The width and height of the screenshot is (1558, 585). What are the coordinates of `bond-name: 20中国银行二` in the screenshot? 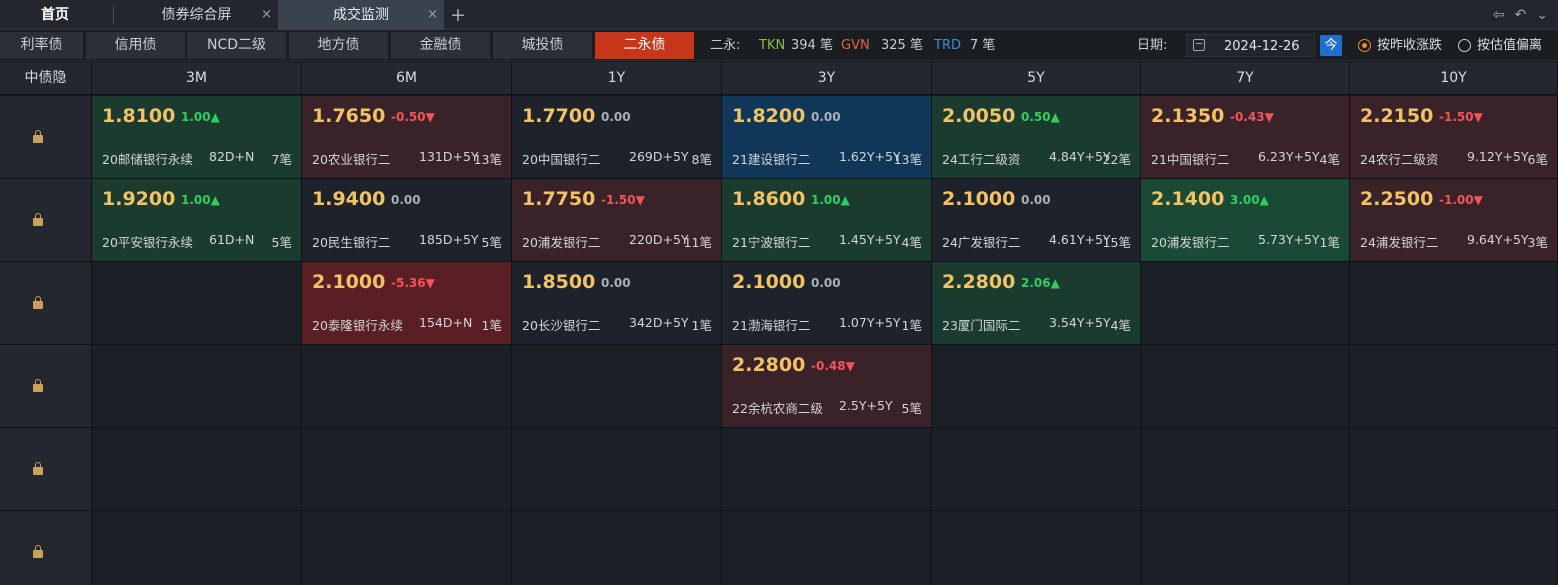 It's located at (561, 159).